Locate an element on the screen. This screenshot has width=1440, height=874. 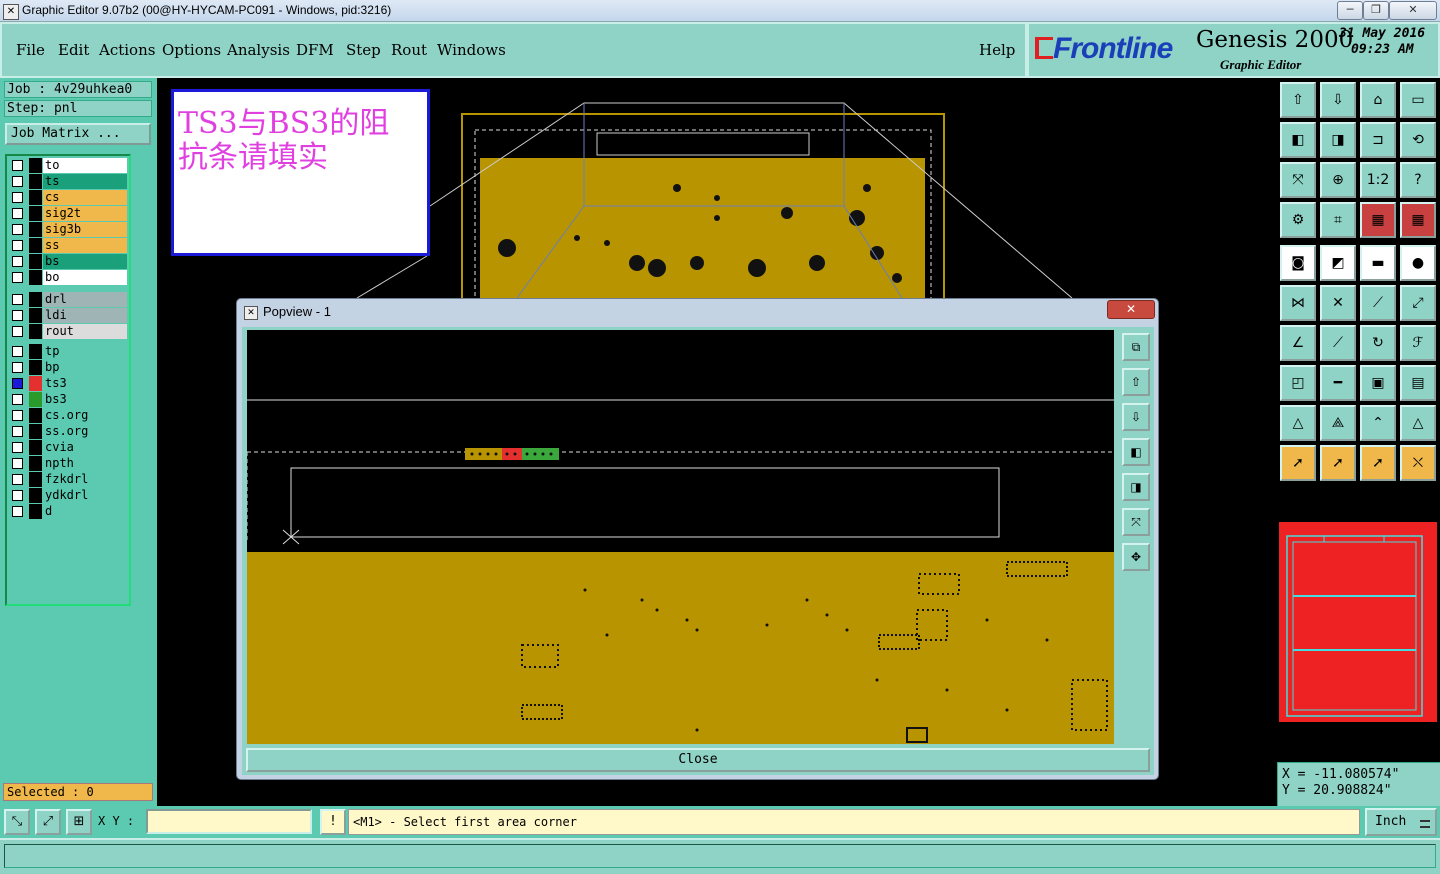
layer-row-ss-org: ss.org is located at coordinates (68, 431).